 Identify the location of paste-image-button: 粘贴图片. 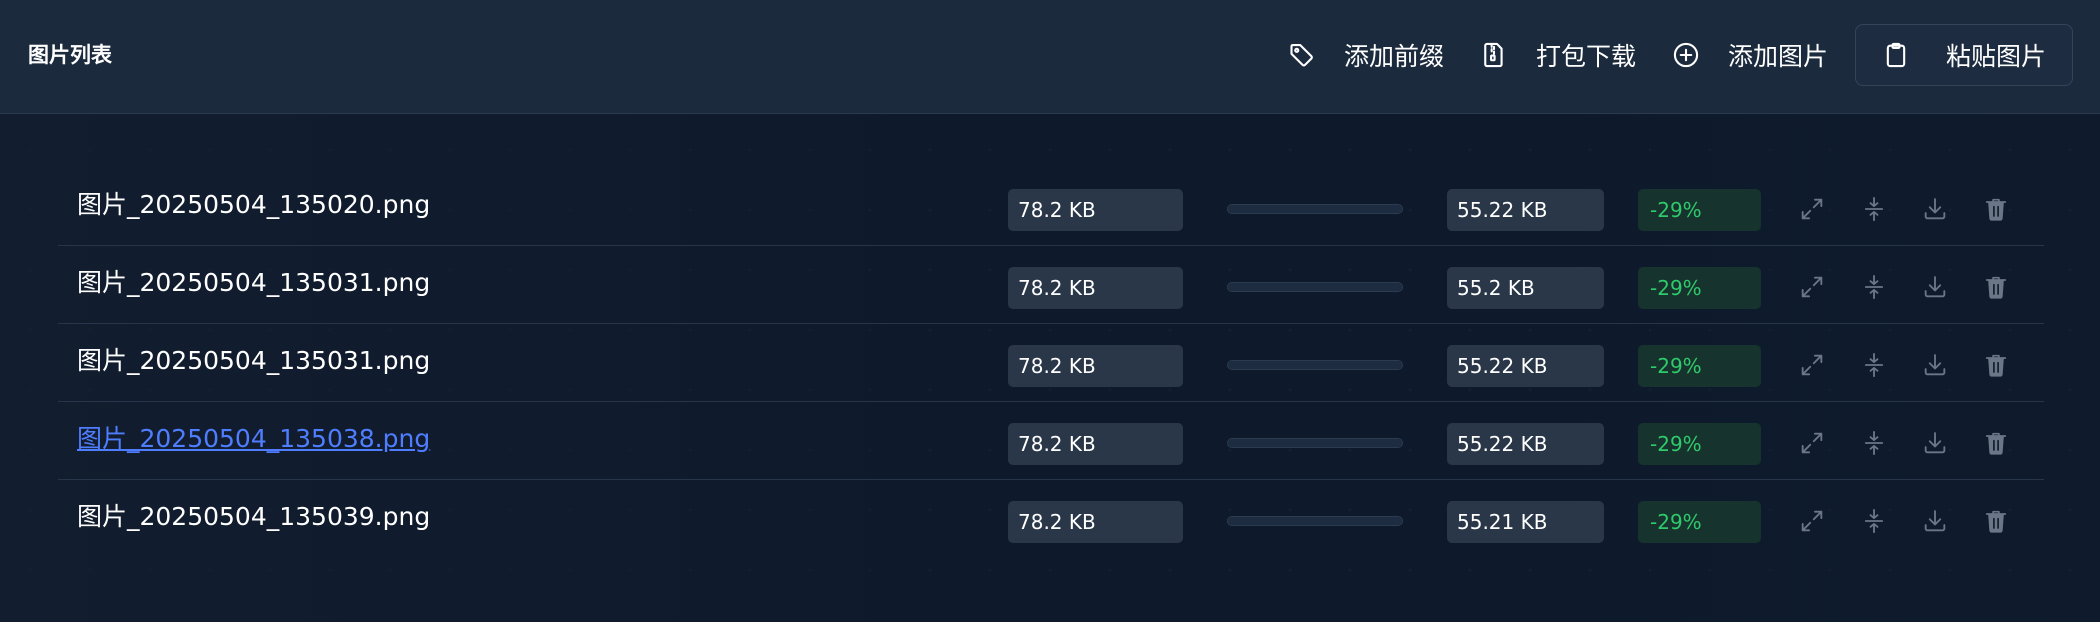
(1963, 55).